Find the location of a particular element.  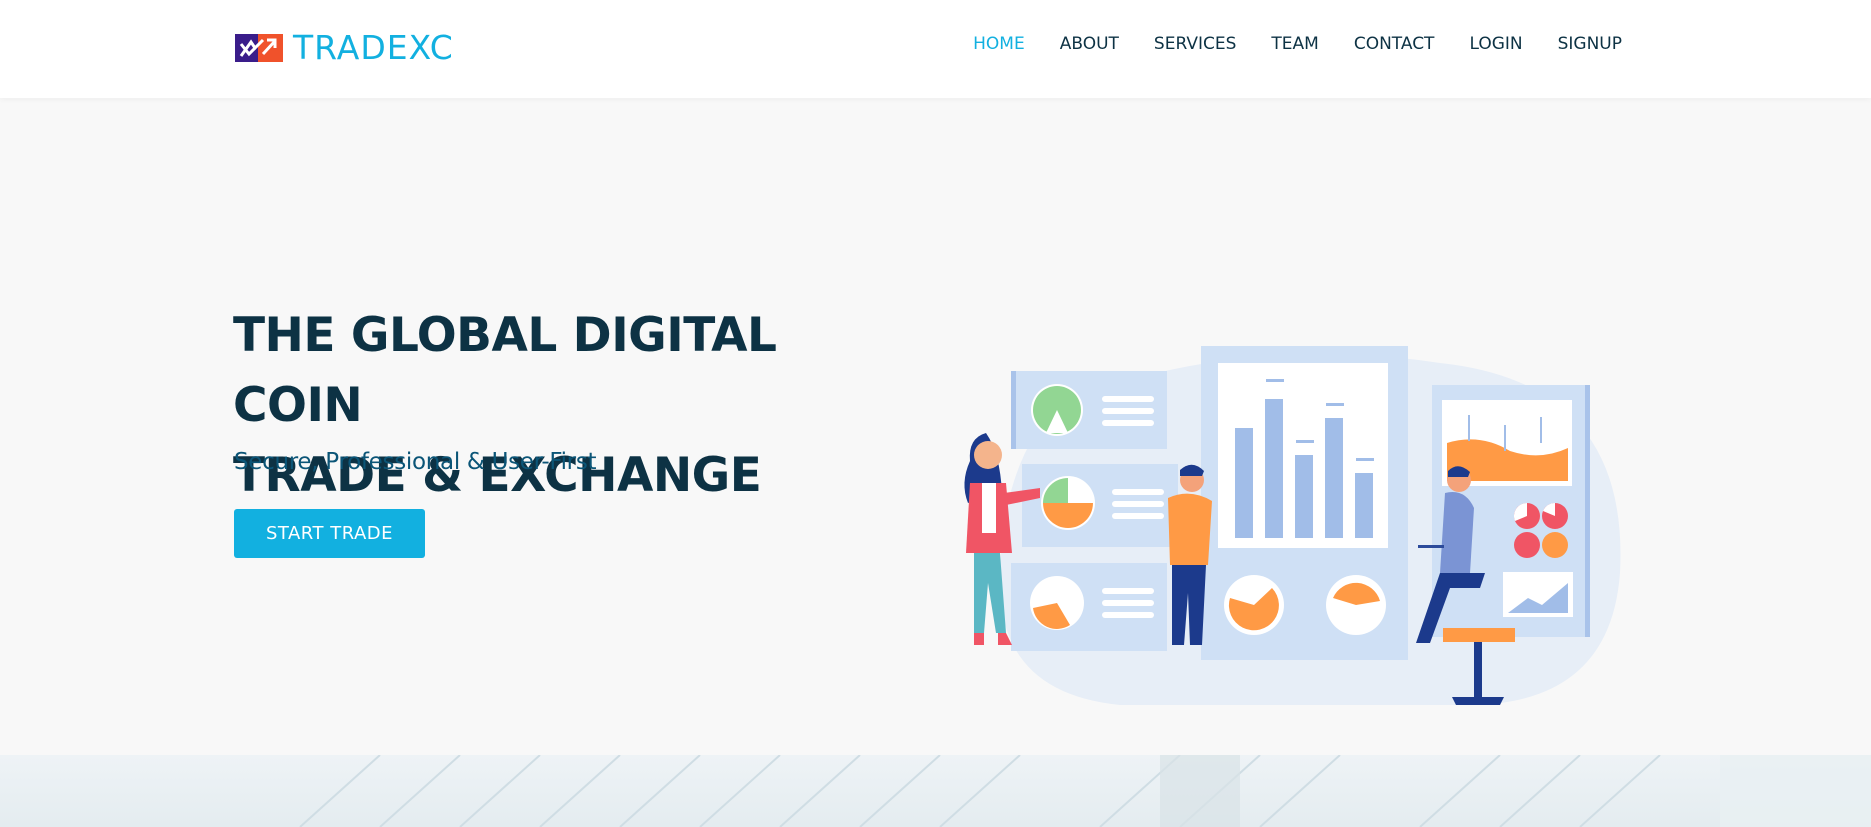

hero-subtitle: Secure, Professional & User-First is located at coordinates (415, 462).